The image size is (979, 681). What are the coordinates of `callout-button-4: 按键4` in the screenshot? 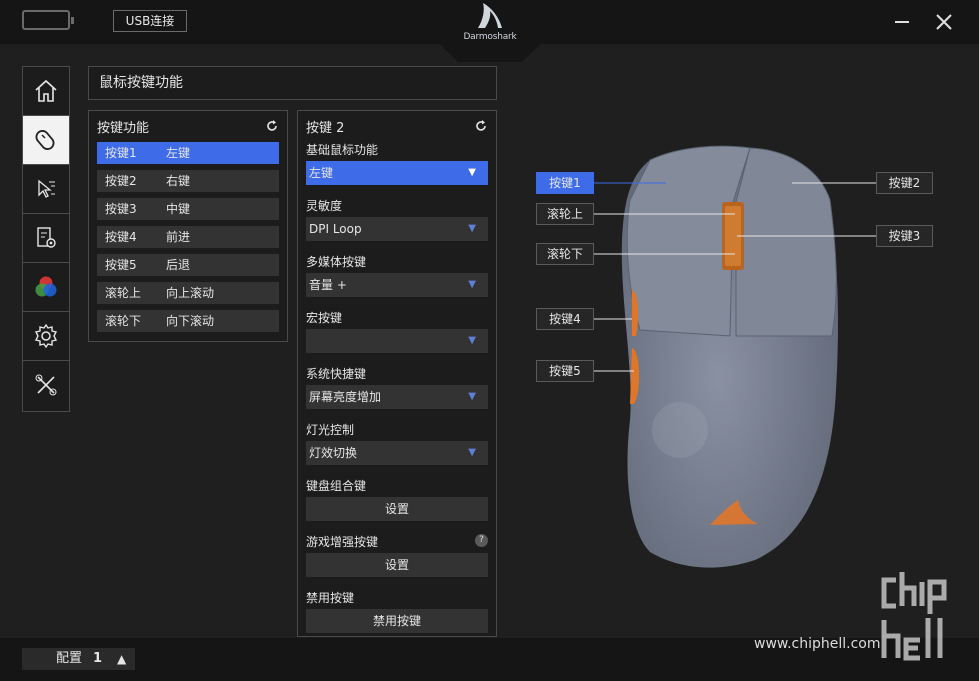 It's located at (565, 319).